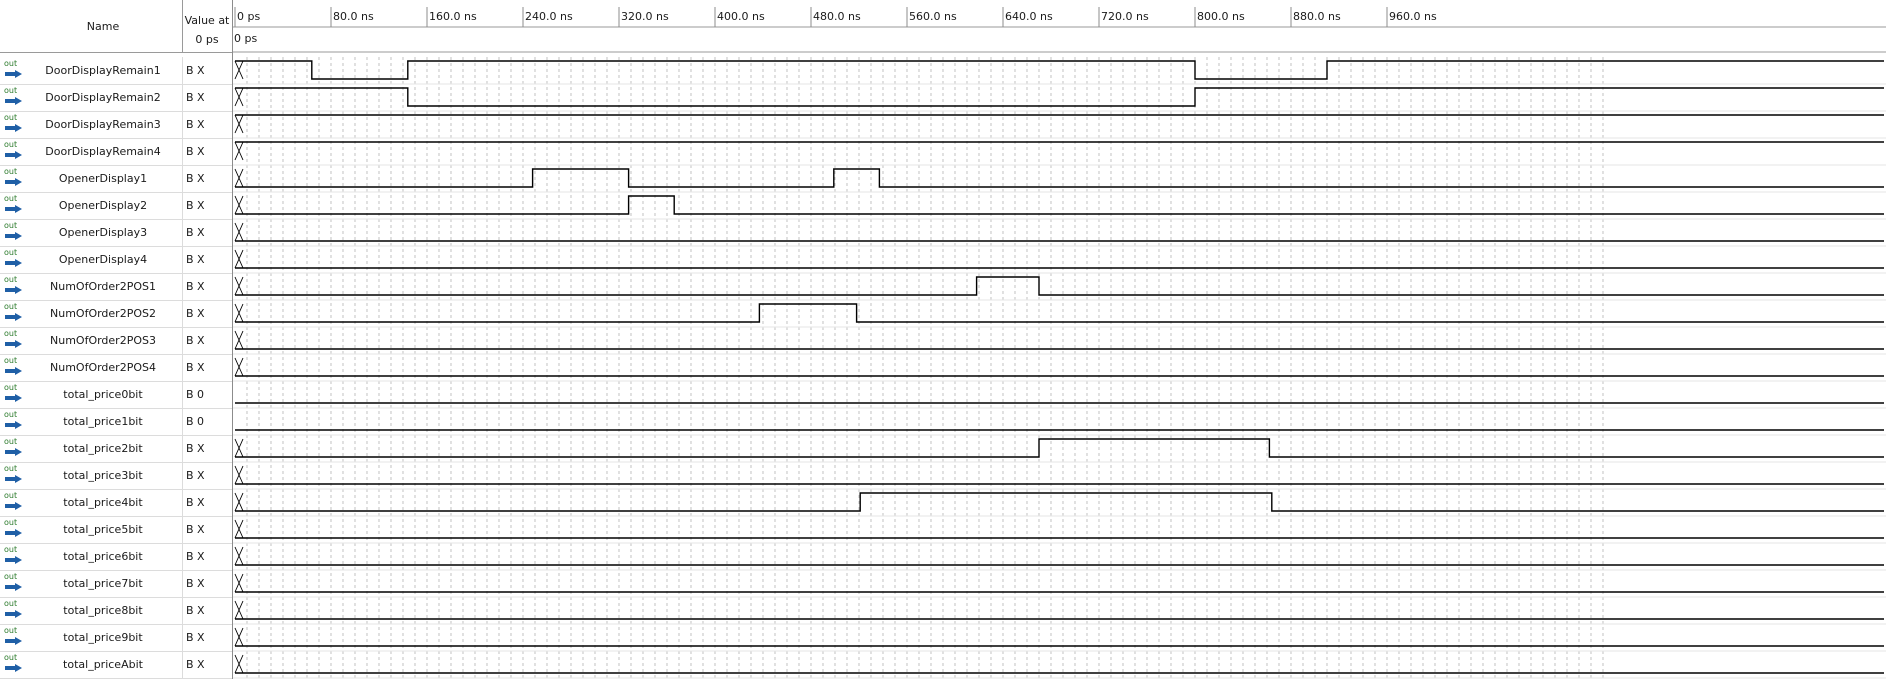  What do you see at coordinates (103, 529) in the screenshot?
I see `signal-name: total_price5bit` at bounding box center [103, 529].